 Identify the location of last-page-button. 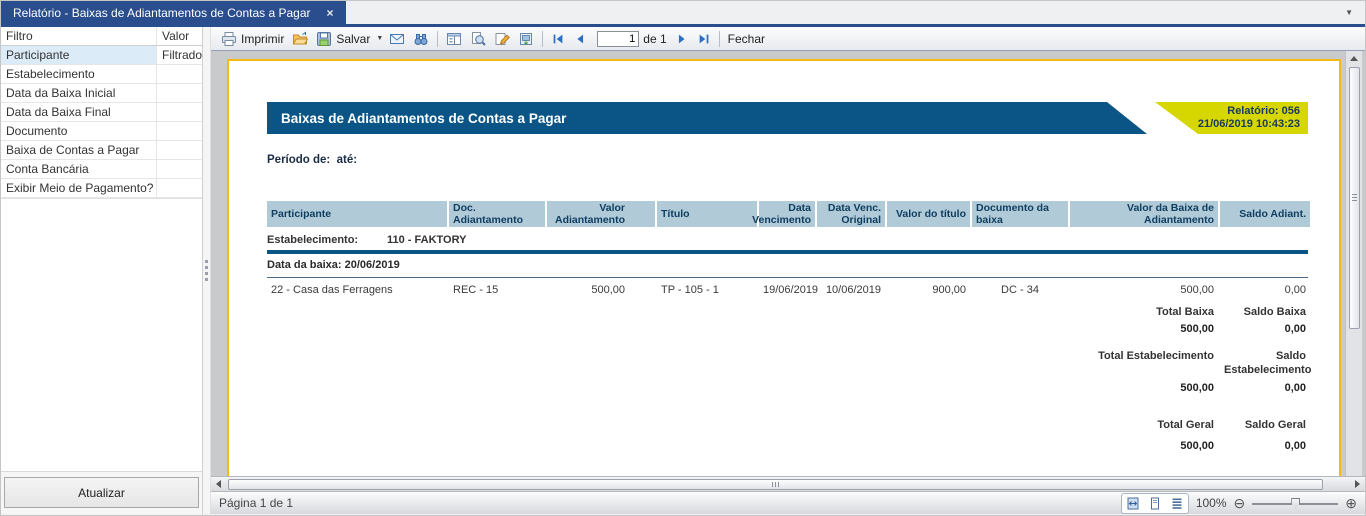
(704, 39).